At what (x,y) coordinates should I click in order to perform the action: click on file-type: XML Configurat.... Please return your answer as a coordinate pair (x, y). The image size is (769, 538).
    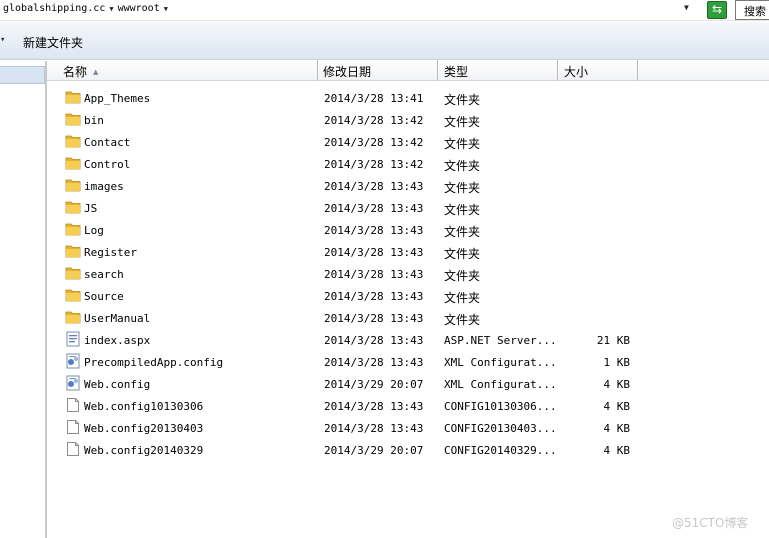
    Looking at the image, I should click on (500, 384).